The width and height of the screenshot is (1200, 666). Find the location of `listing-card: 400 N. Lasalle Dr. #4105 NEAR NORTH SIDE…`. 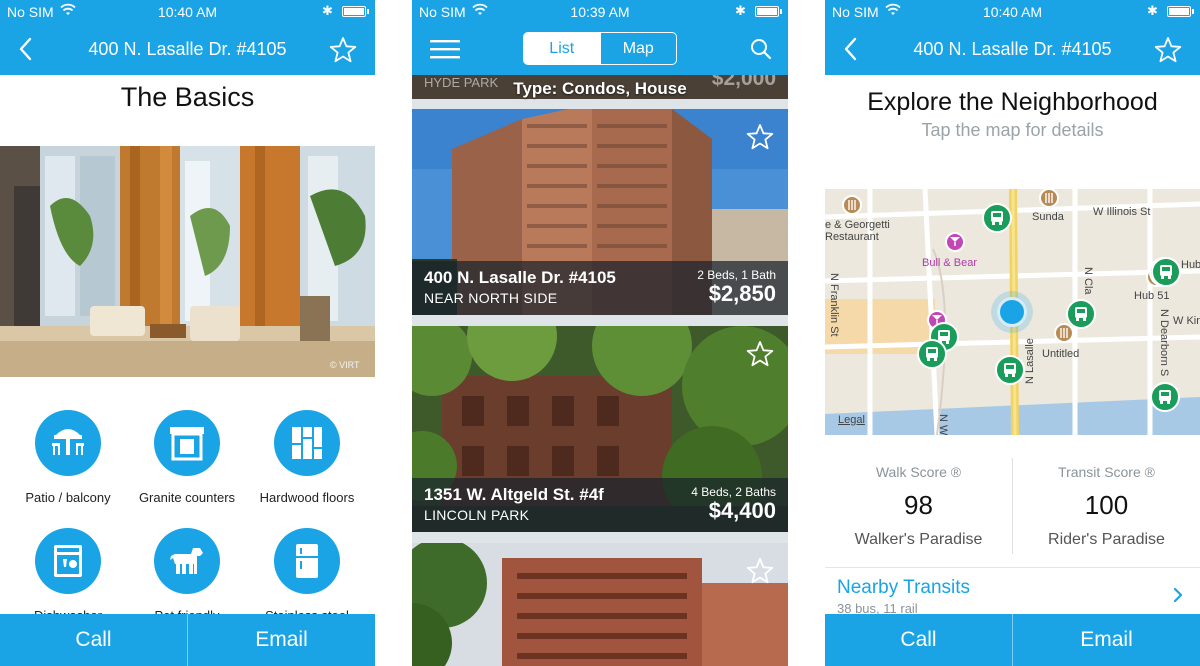

listing-card: 400 N. Lasalle Dr. #4105 NEAR NORTH SIDE… is located at coordinates (600, 212).